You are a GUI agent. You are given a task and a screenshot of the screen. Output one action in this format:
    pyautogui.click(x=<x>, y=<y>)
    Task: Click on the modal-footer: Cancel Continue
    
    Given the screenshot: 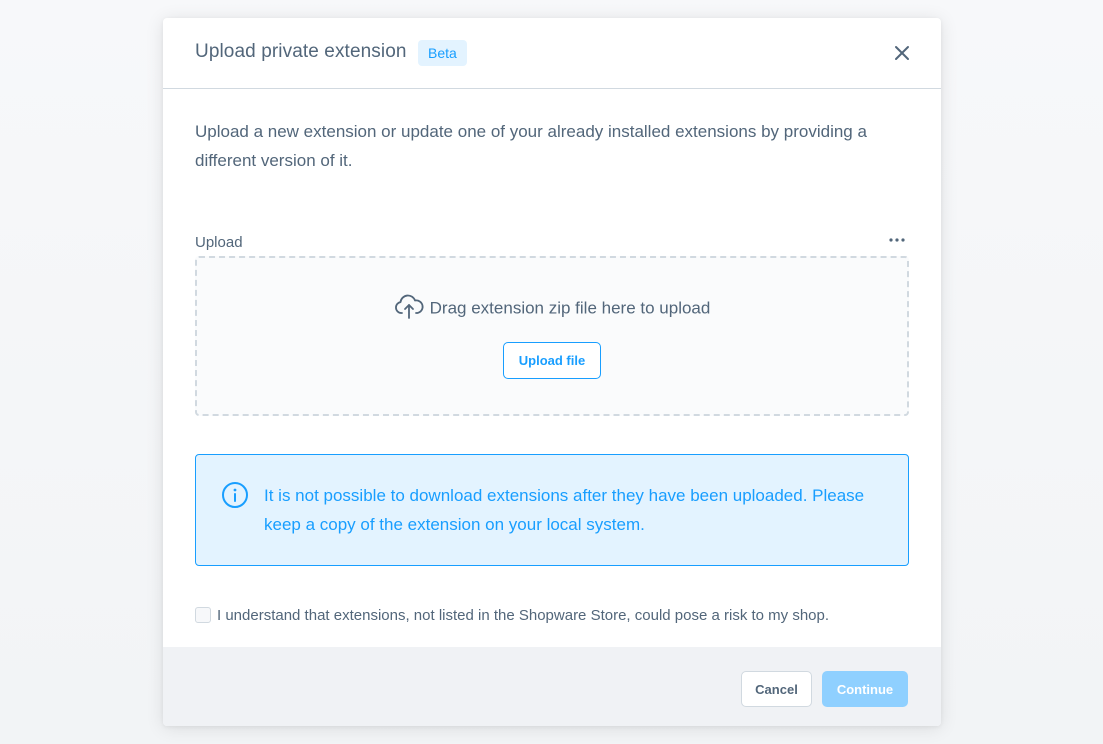 What is the action you would take?
    pyautogui.click(x=552, y=686)
    